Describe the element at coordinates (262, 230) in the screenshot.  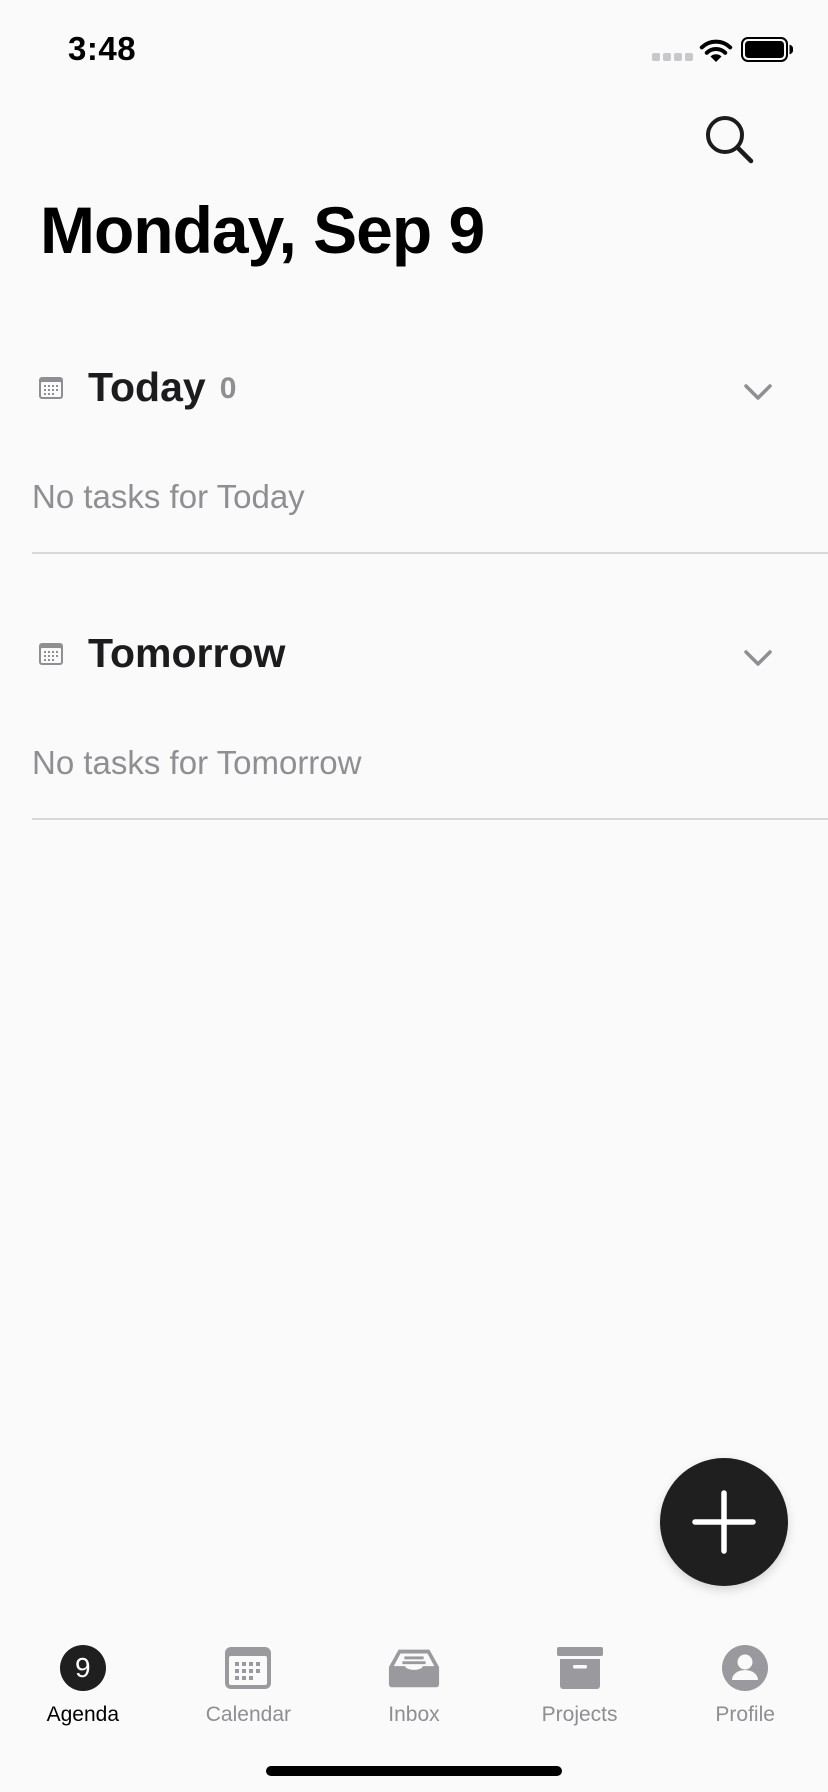
I see `page-title: Monday, Sep 9` at that location.